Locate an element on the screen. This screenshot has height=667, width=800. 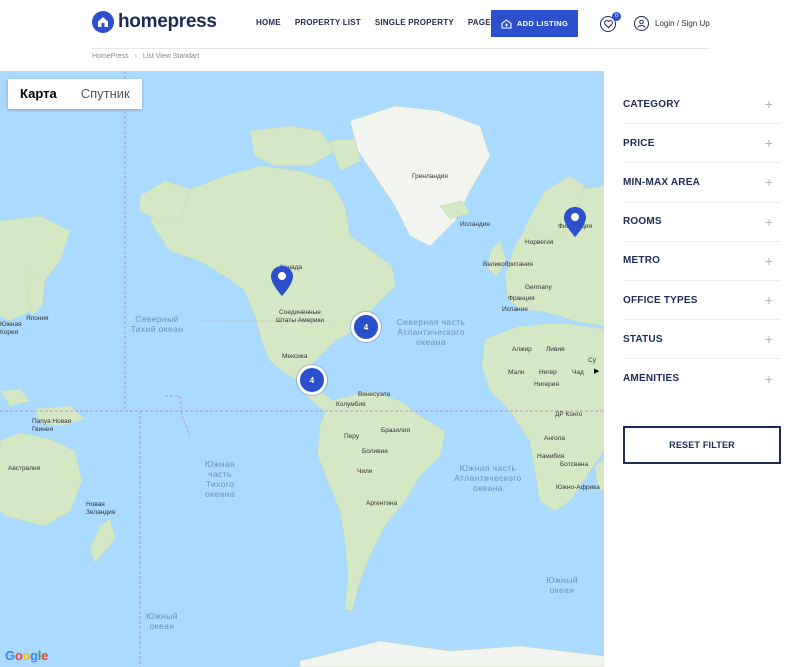
label-niger: Нигер is located at coordinates (548, 372).